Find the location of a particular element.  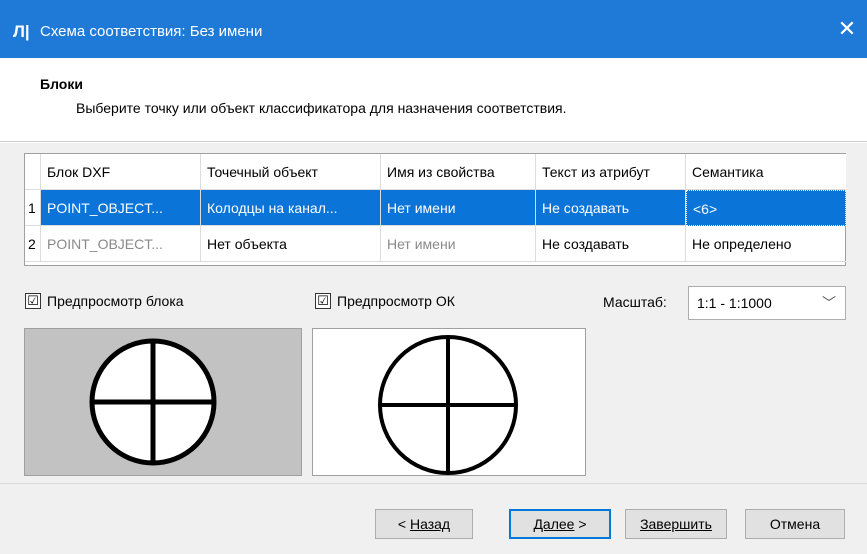

title-bar: Л| Схема соответствия: Без имени ✕ is located at coordinates (433, 29).